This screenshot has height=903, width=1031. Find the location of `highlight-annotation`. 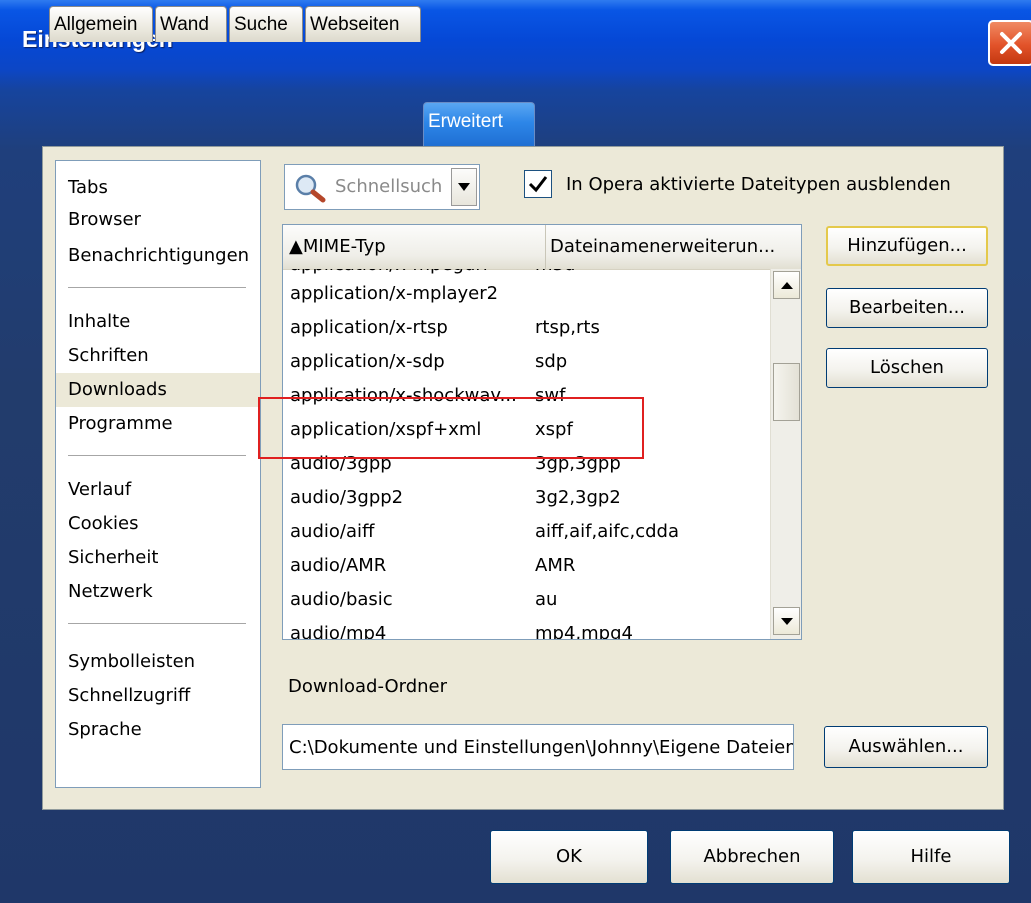

highlight-annotation is located at coordinates (451, 428).